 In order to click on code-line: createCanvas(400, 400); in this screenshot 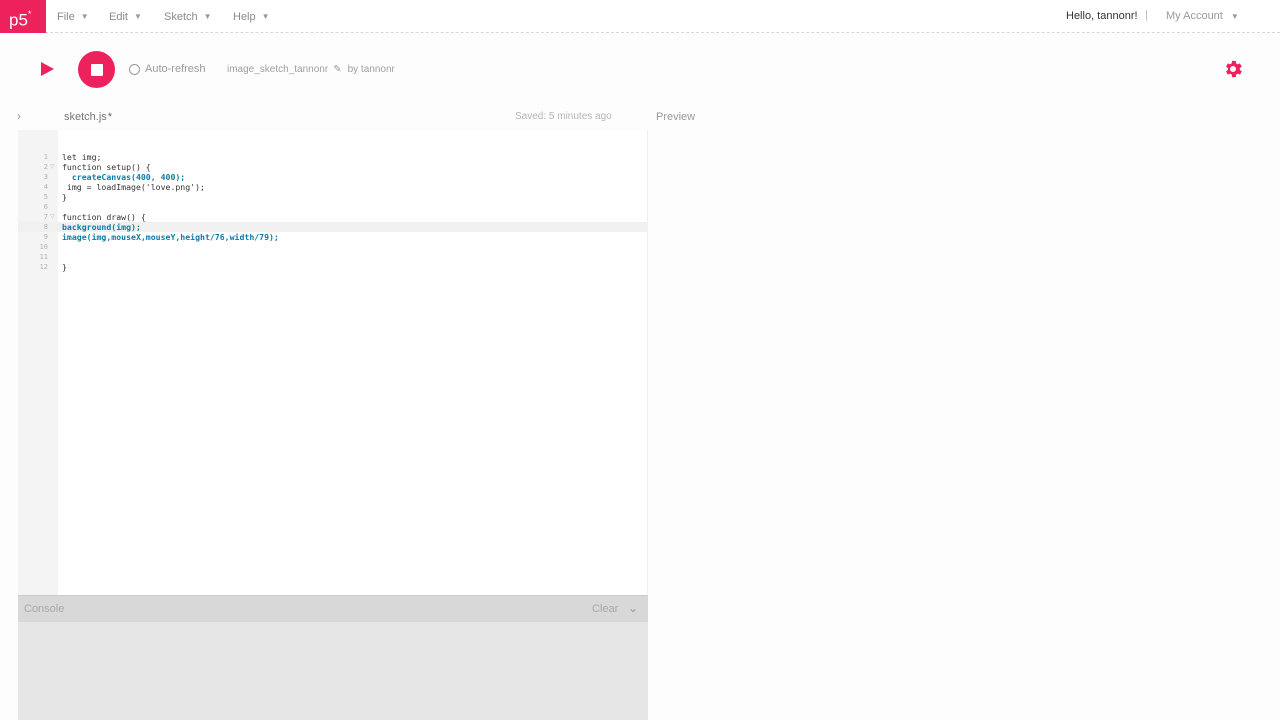, I will do `click(124, 177)`.